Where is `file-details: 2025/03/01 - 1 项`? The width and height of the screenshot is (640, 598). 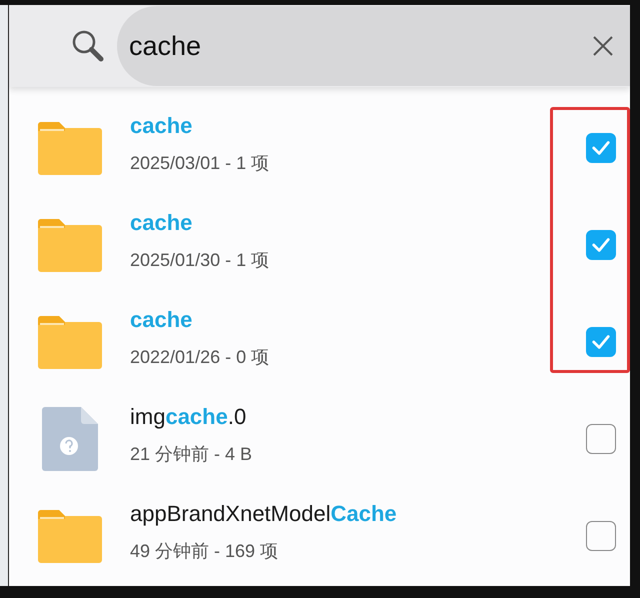
file-details: 2025/03/01 - 1 项 is located at coordinates (200, 163).